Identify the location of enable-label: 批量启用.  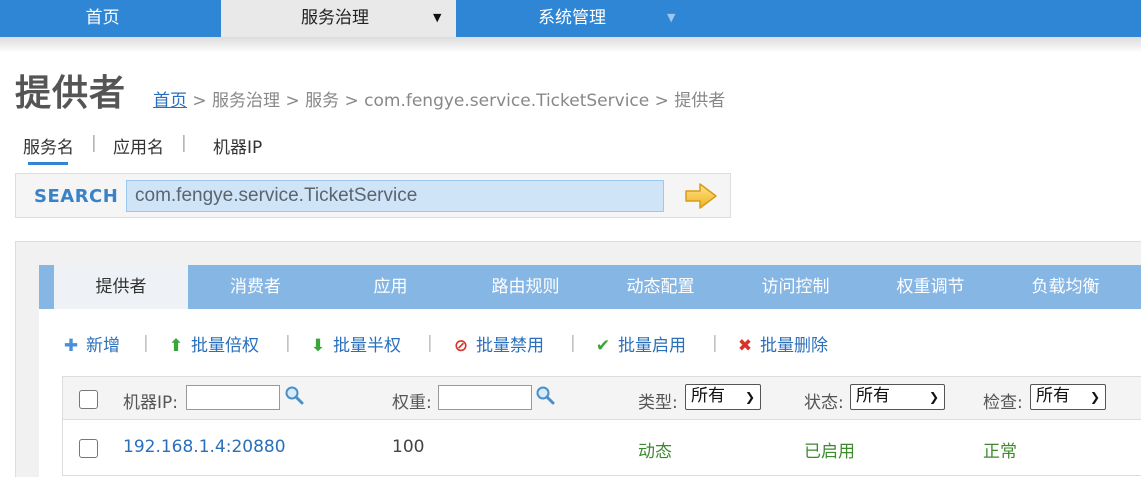
(652, 346).